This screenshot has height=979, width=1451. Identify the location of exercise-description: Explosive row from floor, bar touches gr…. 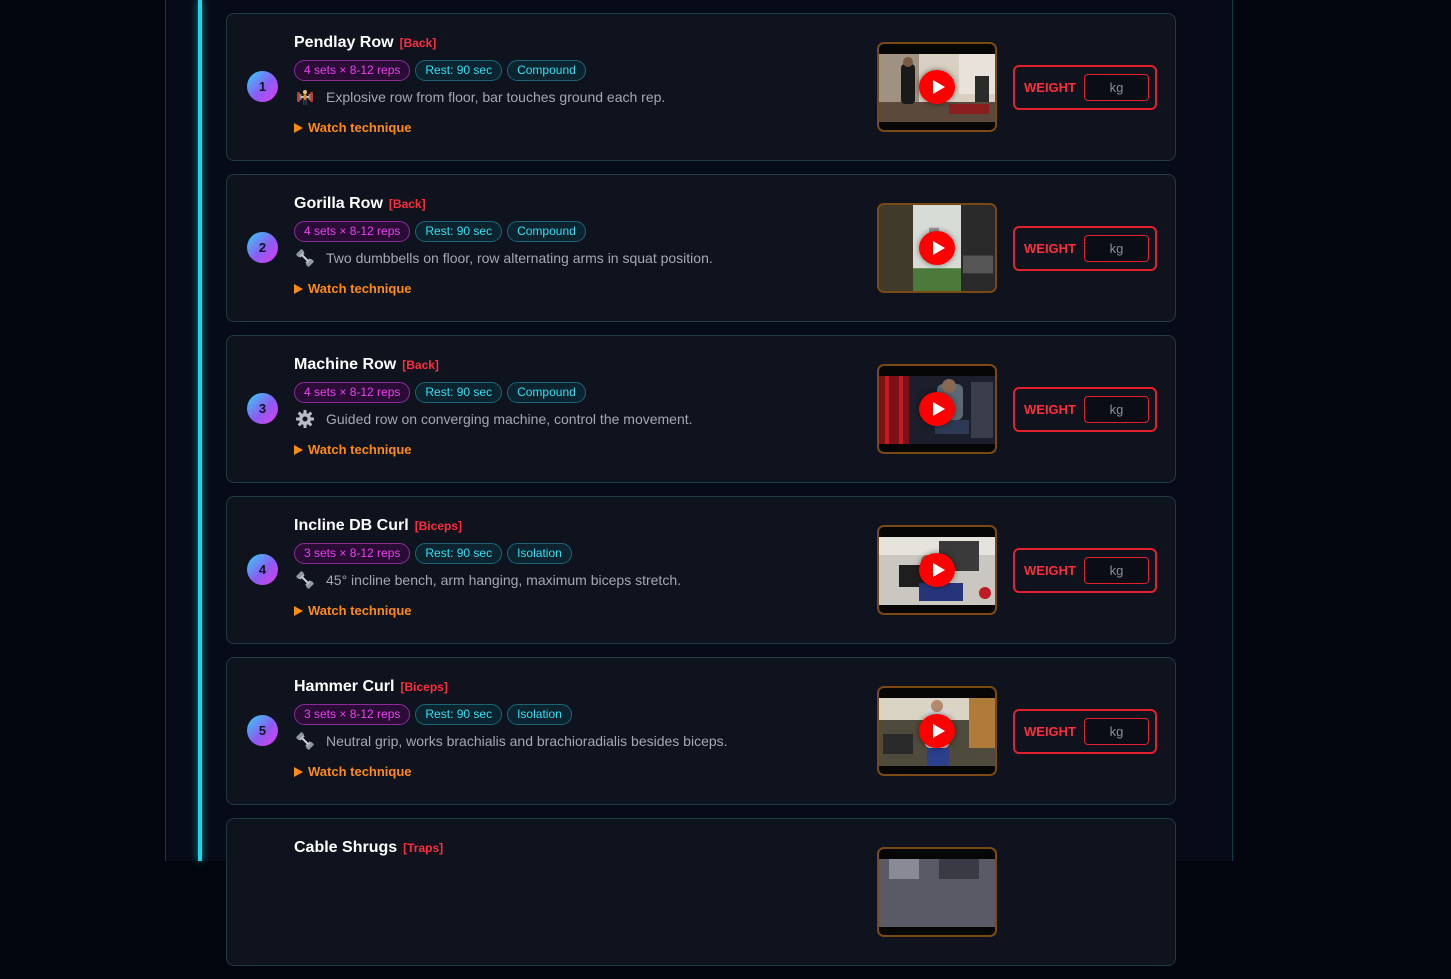
(496, 97).